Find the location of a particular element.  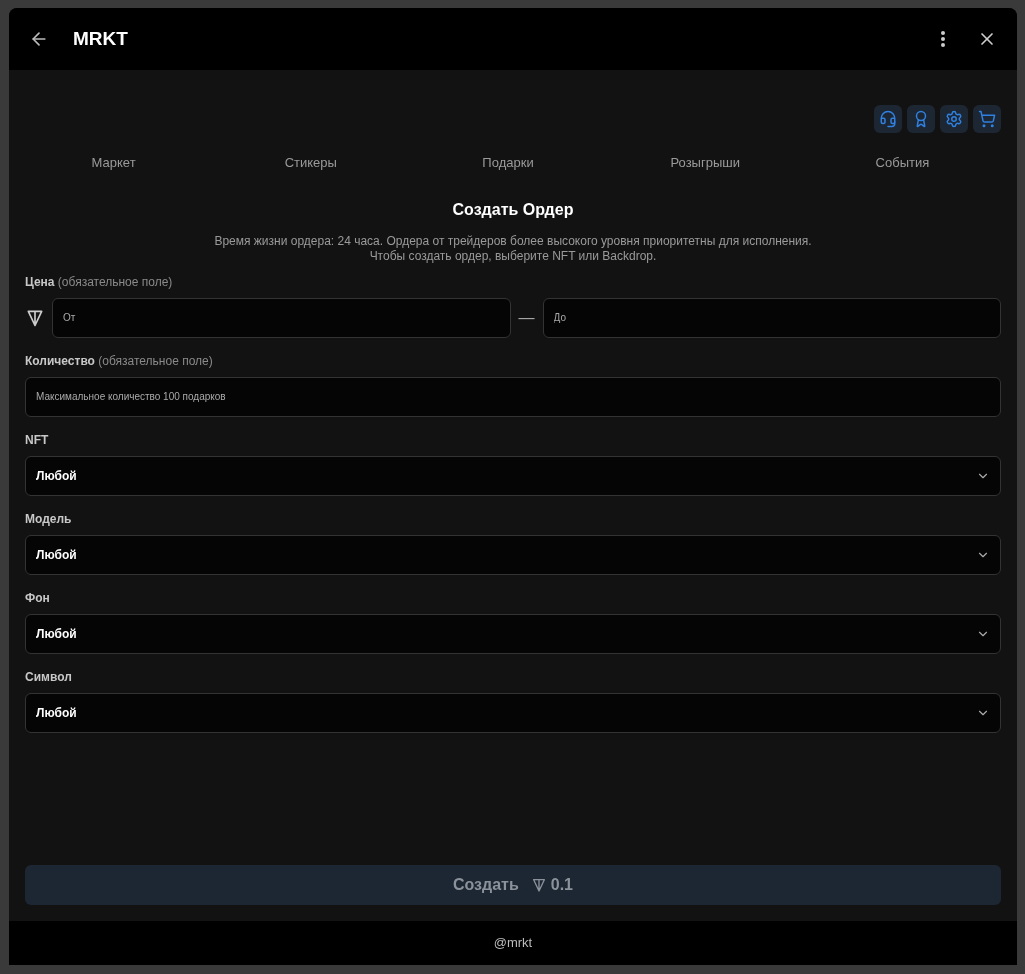

form-title: Создать Ордер is located at coordinates (513, 209).